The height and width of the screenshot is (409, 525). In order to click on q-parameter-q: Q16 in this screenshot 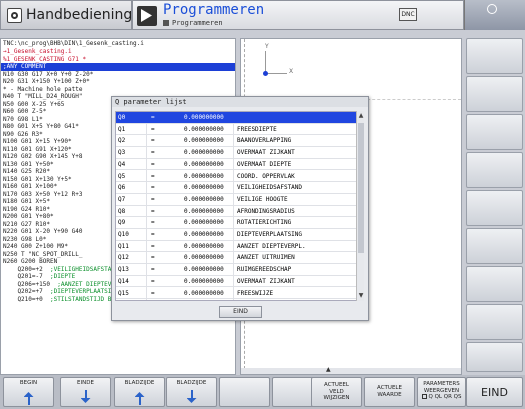, I will do `click(123, 299)`.